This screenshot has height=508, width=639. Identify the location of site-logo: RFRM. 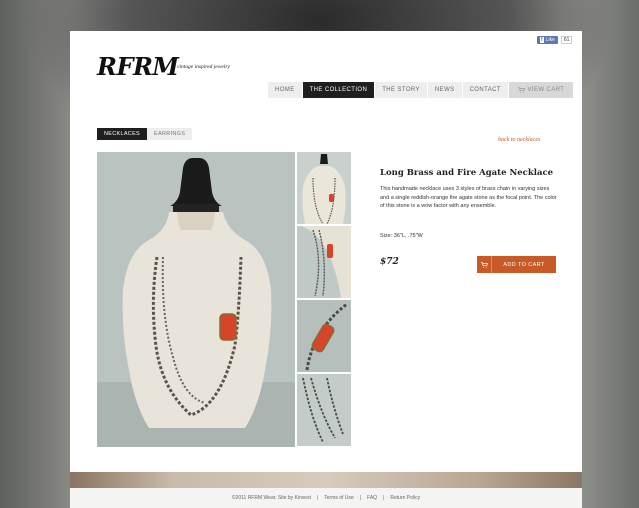
(138, 66).